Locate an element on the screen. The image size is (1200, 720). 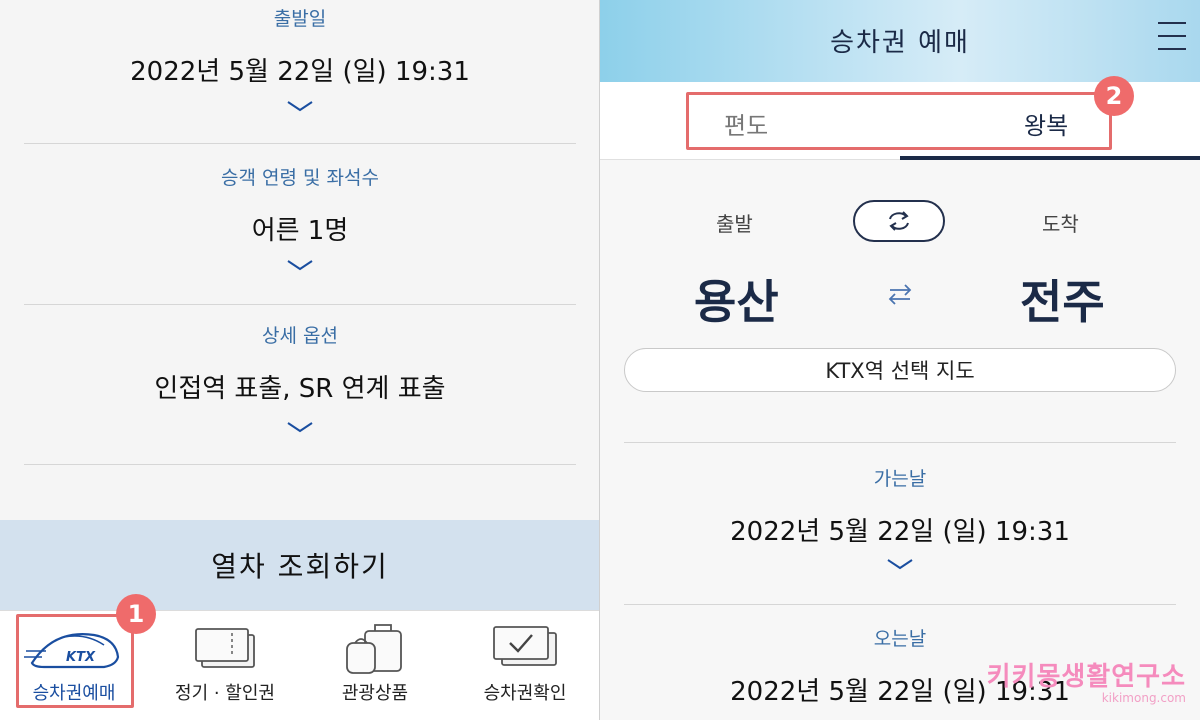
nav-ticket-check-label: 승차권확인 is located at coordinates (525, 693).